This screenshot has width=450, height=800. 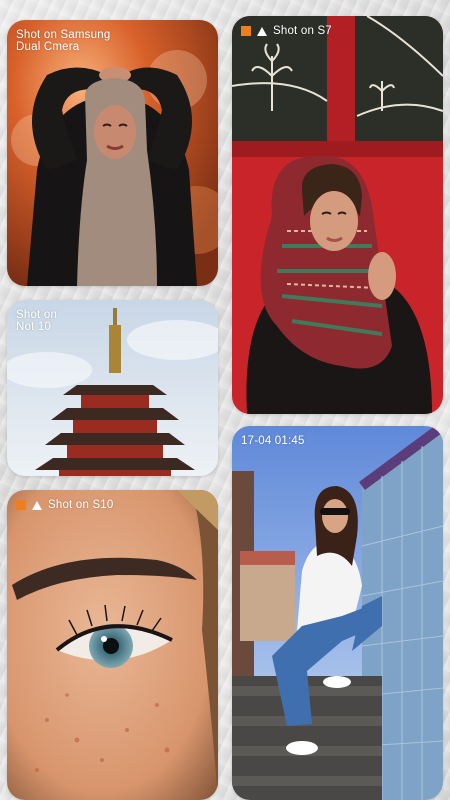 I want to click on timestamp-text: 17-04 01:45, so click(x=273, y=441).